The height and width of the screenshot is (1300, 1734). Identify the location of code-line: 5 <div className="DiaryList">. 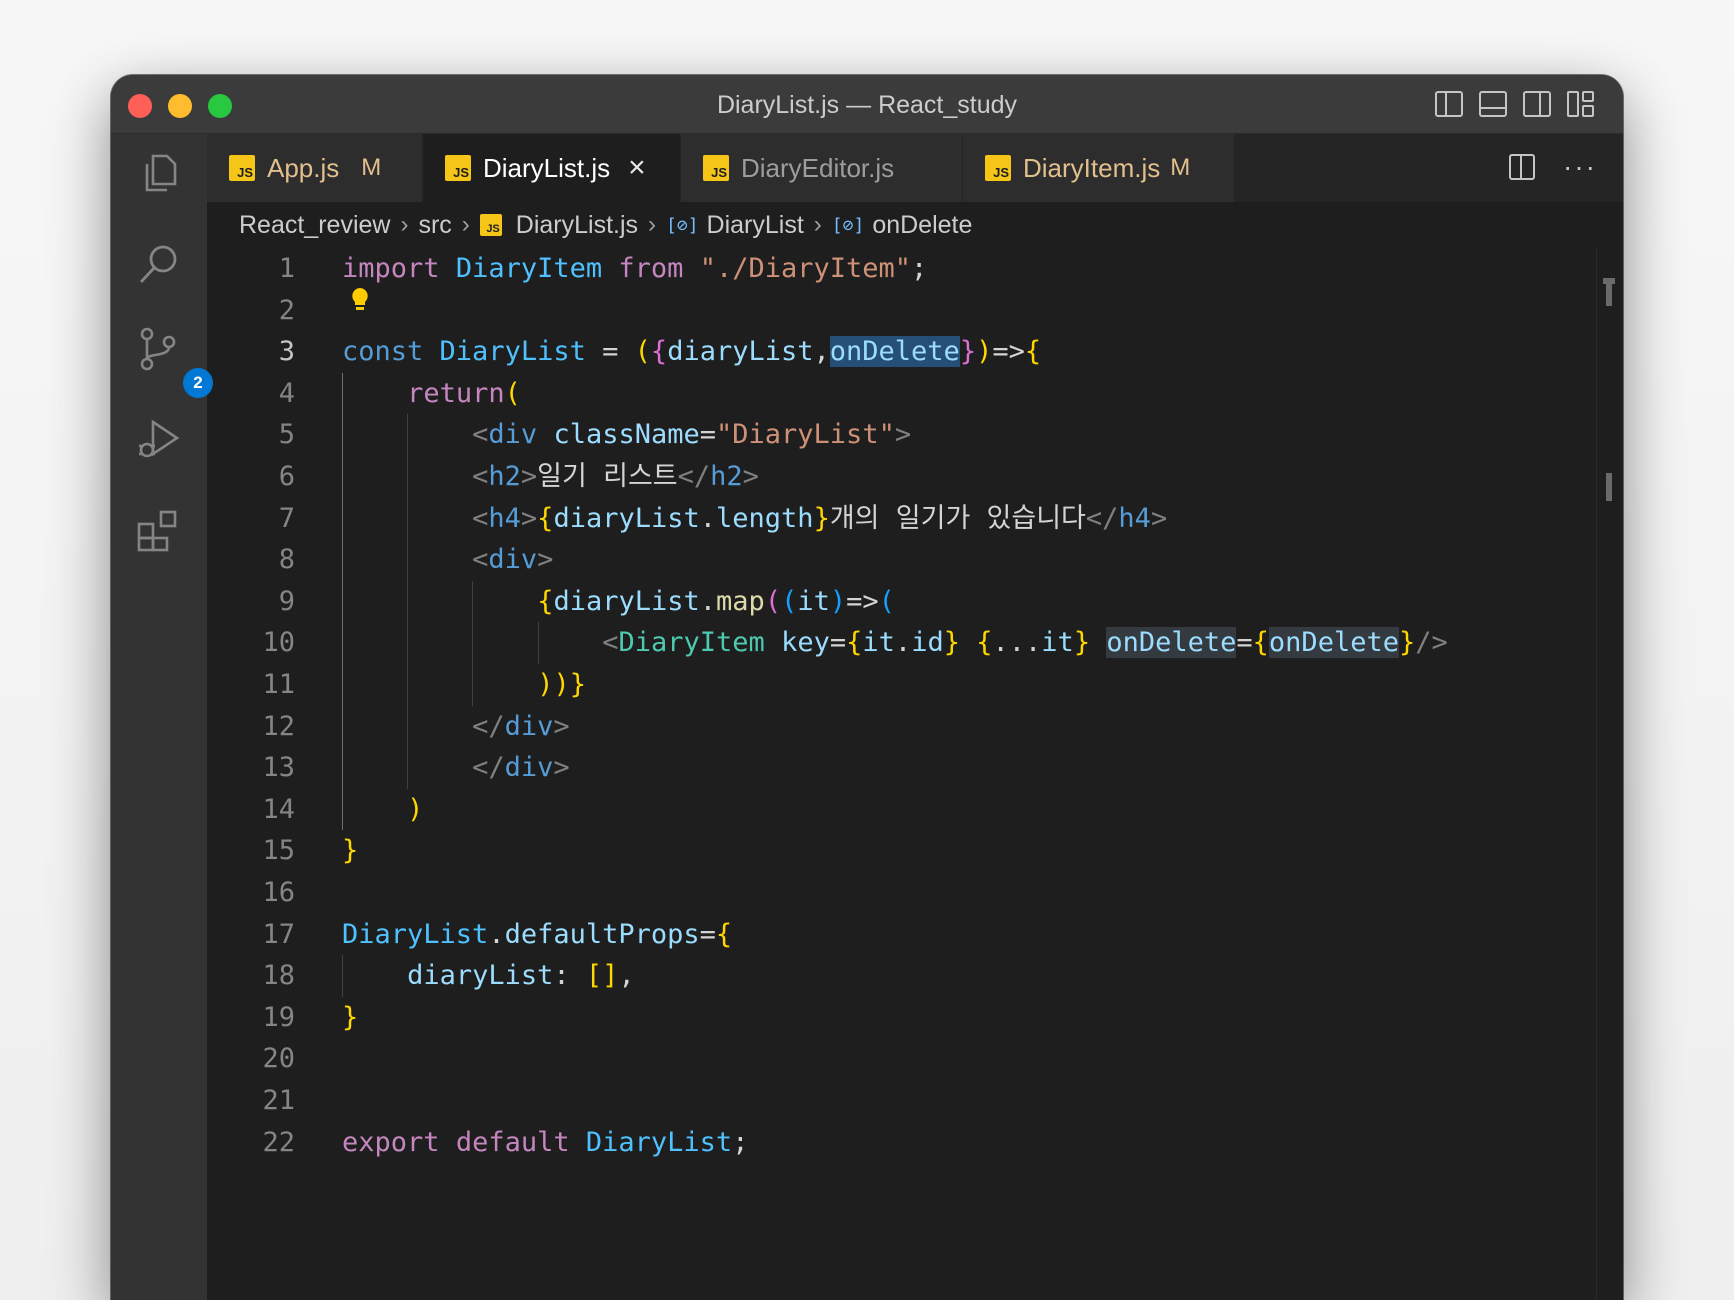
(902, 435).